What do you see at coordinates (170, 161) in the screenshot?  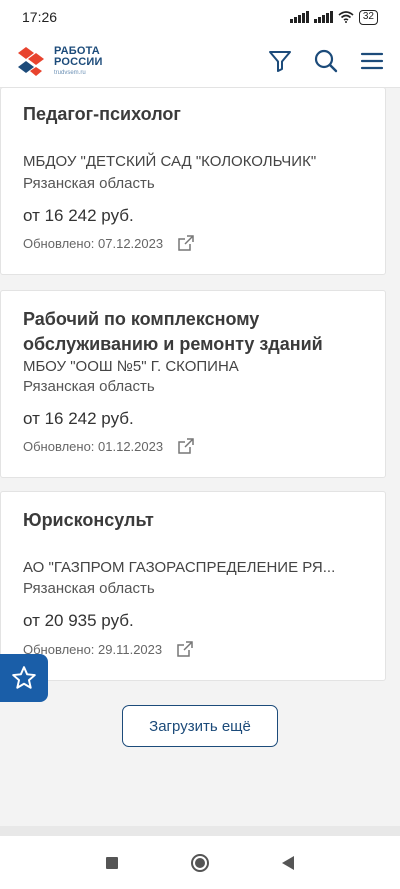 I see `vacancy-org: МБДОУ "ДЕТСКИЙ САД "КОЛОКОЛЬЧИК"` at bounding box center [170, 161].